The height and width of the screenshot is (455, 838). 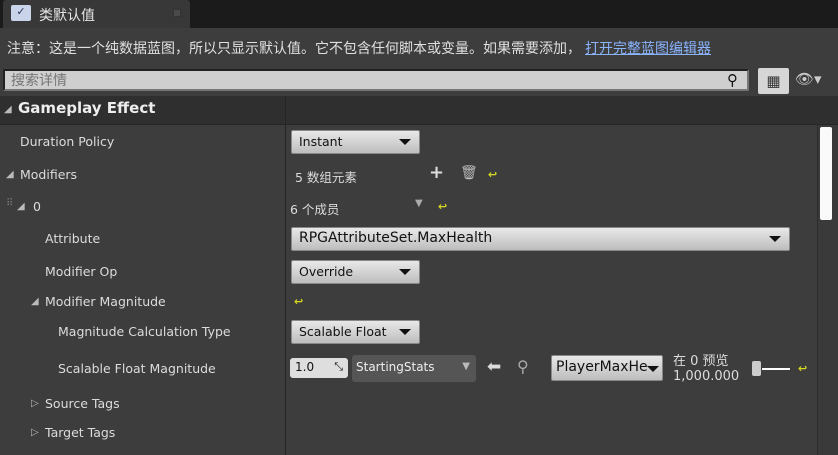 What do you see at coordinates (319, 368) in the screenshot?
I see `coefficient-input: 1.0 ⤡` at bounding box center [319, 368].